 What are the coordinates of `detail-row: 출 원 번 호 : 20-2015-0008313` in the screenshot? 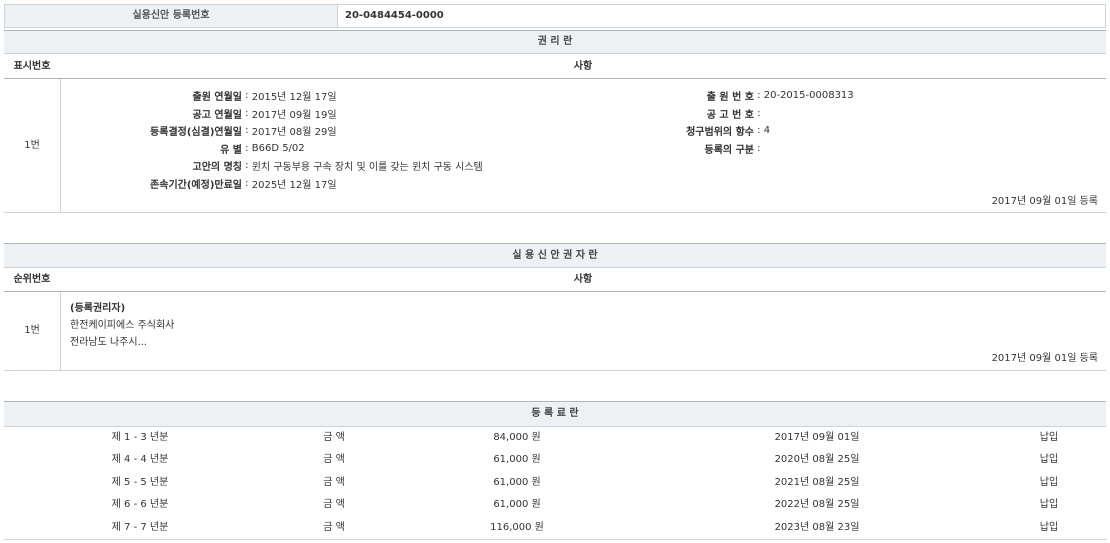 It's located at (709, 96).